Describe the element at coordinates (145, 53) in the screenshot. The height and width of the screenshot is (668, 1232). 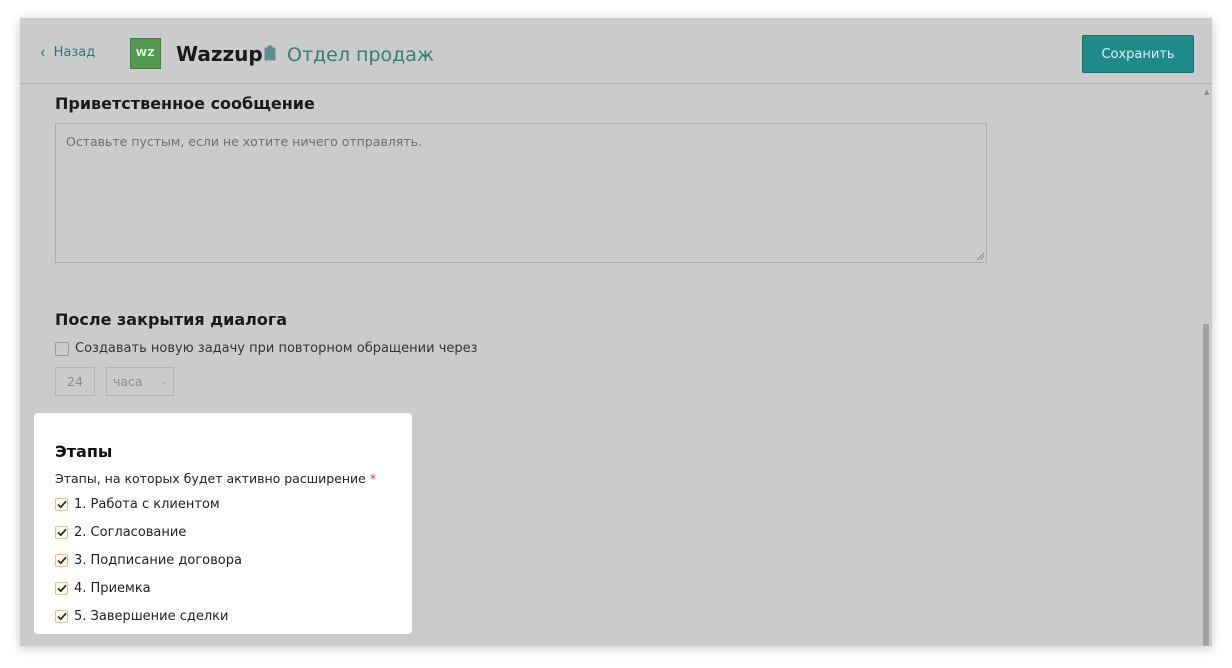
I see `app-logo: WZ` at that location.